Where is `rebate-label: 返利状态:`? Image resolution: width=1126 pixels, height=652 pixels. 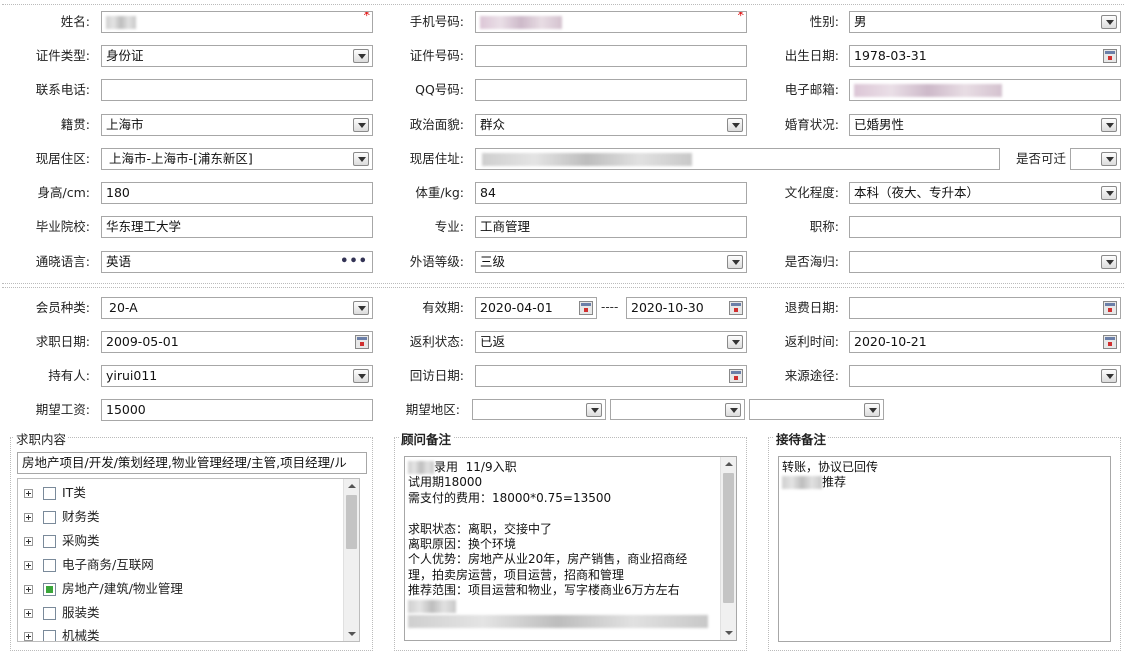 rebate-label: 返利状态: is located at coordinates (436, 341).